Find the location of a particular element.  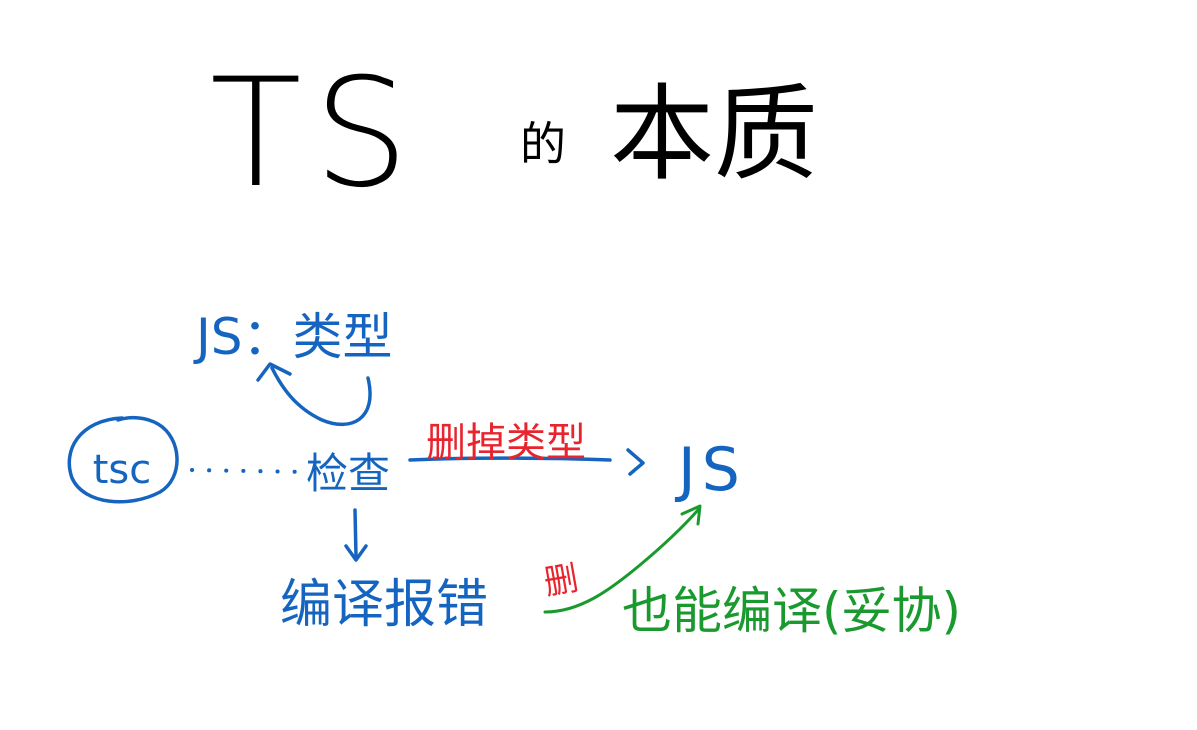

error-to-js-arrowhead is located at coordinates (691, 515).